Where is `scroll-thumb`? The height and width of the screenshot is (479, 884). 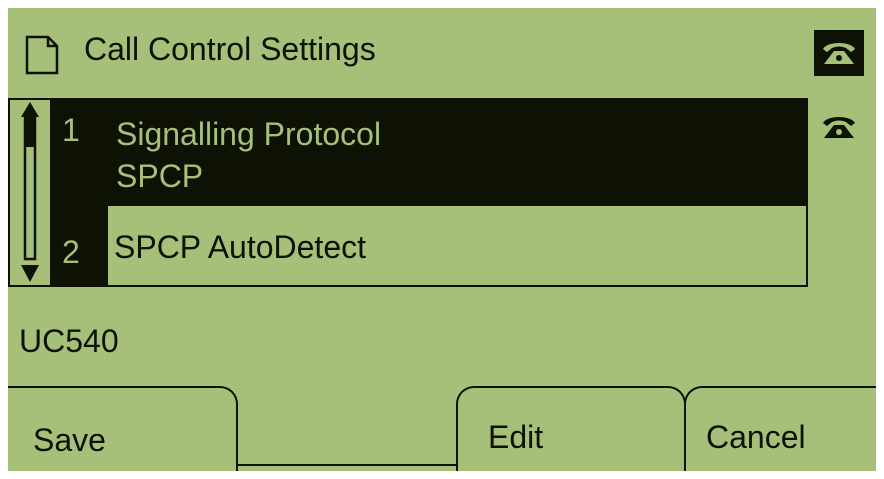
scroll-thumb is located at coordinates (30, 132).